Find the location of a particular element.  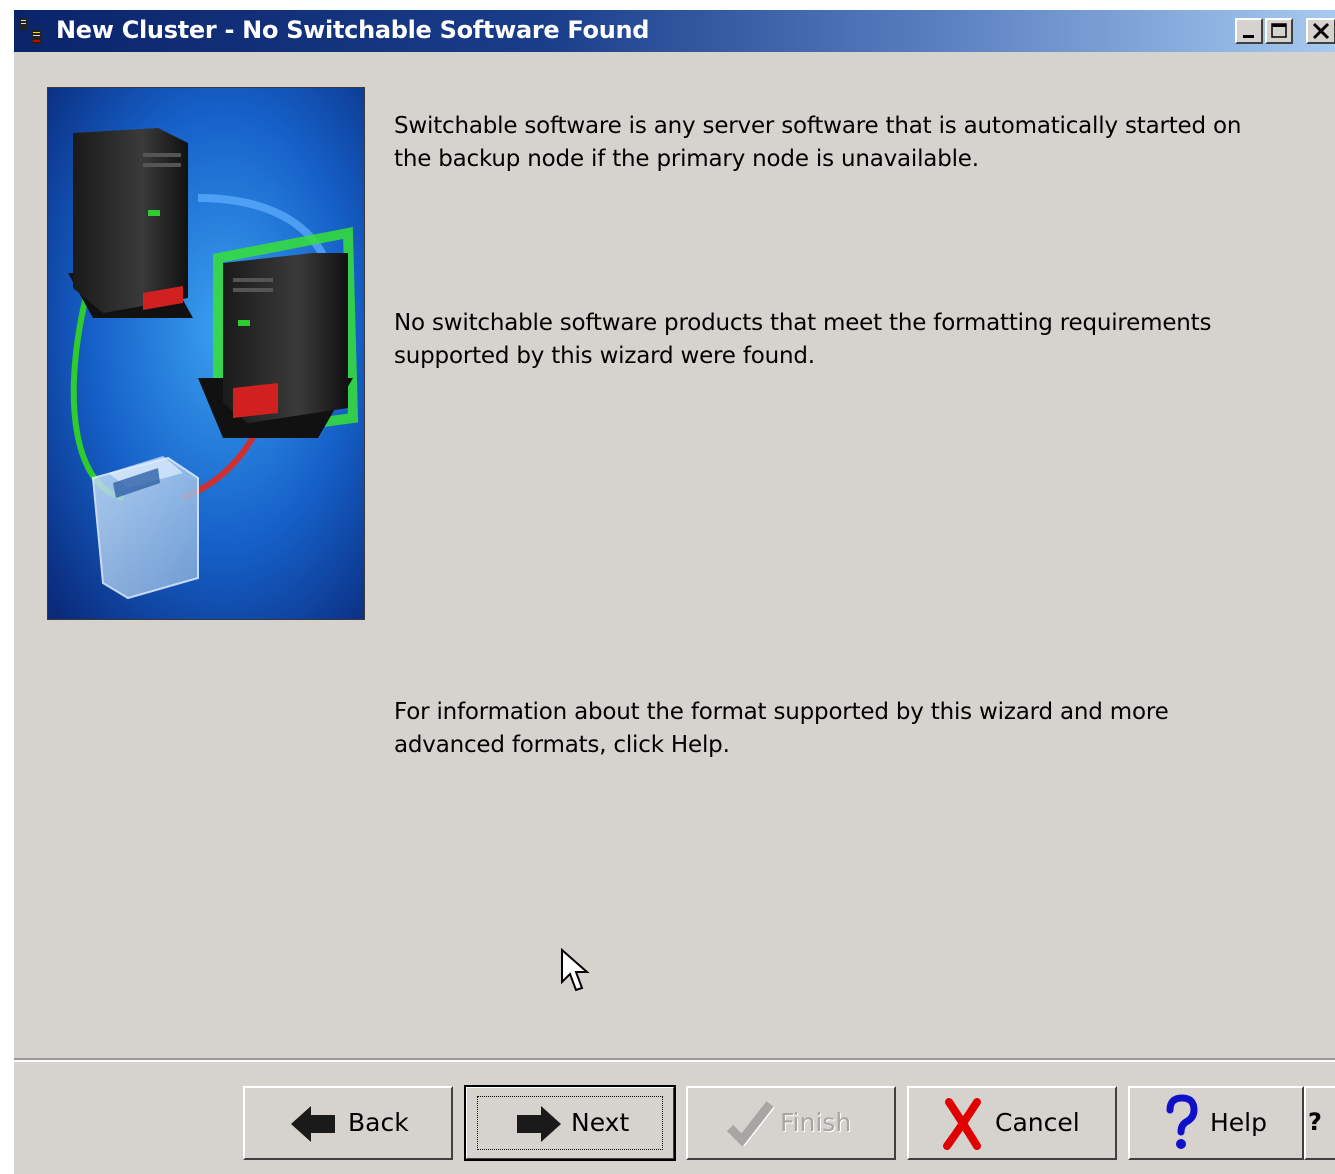

whats-this-button: ? is located at coordinates (1319, 1123).